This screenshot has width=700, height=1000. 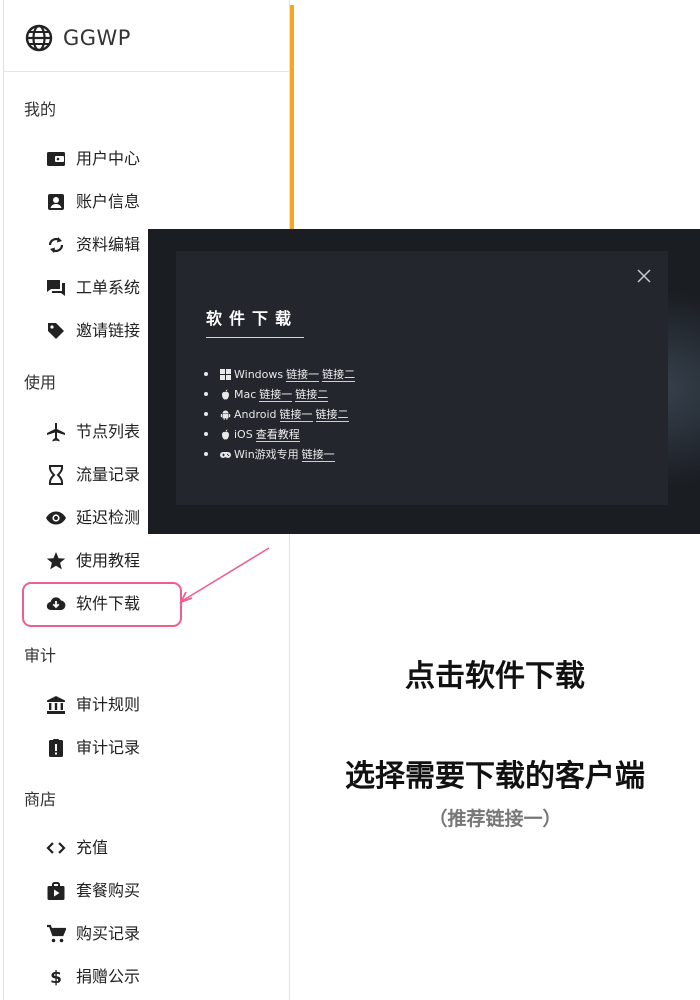 What do you see at coordinates (156, 202) in the screenshot?
I see `sidebar-item-account-info: 账户信息` at bounding box center [156, 202].